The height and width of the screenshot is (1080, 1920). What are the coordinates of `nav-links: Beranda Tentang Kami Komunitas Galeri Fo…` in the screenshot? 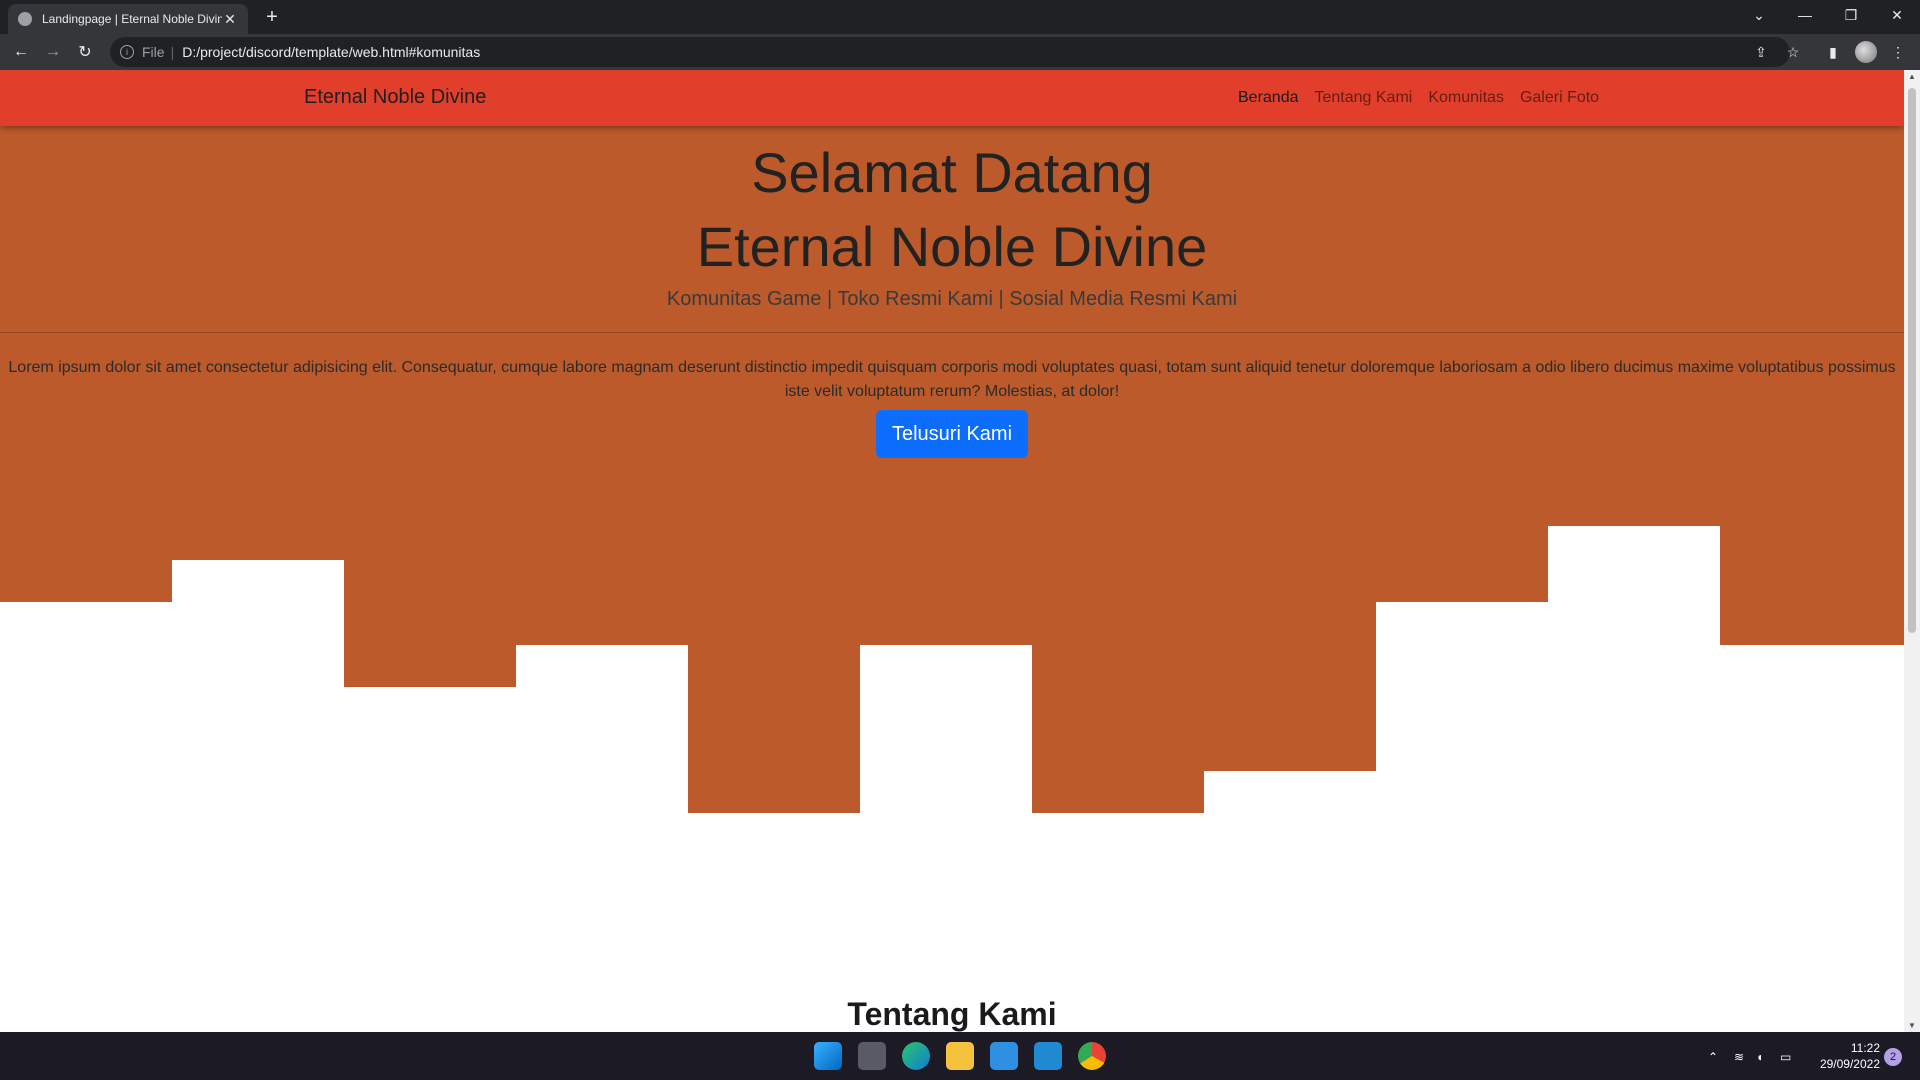 It's located at (1418, 98).